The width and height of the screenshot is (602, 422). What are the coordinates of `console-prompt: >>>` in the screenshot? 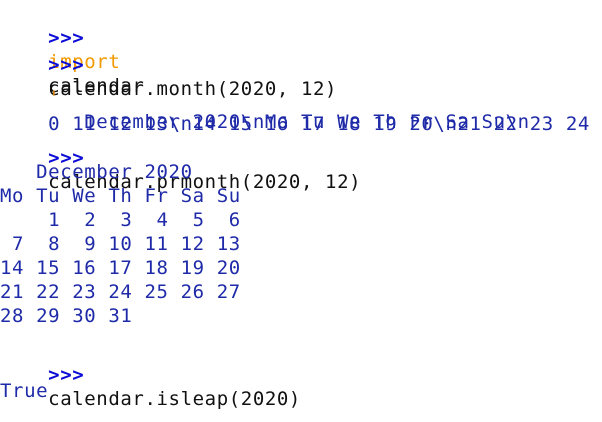 It's located at (66, 375).